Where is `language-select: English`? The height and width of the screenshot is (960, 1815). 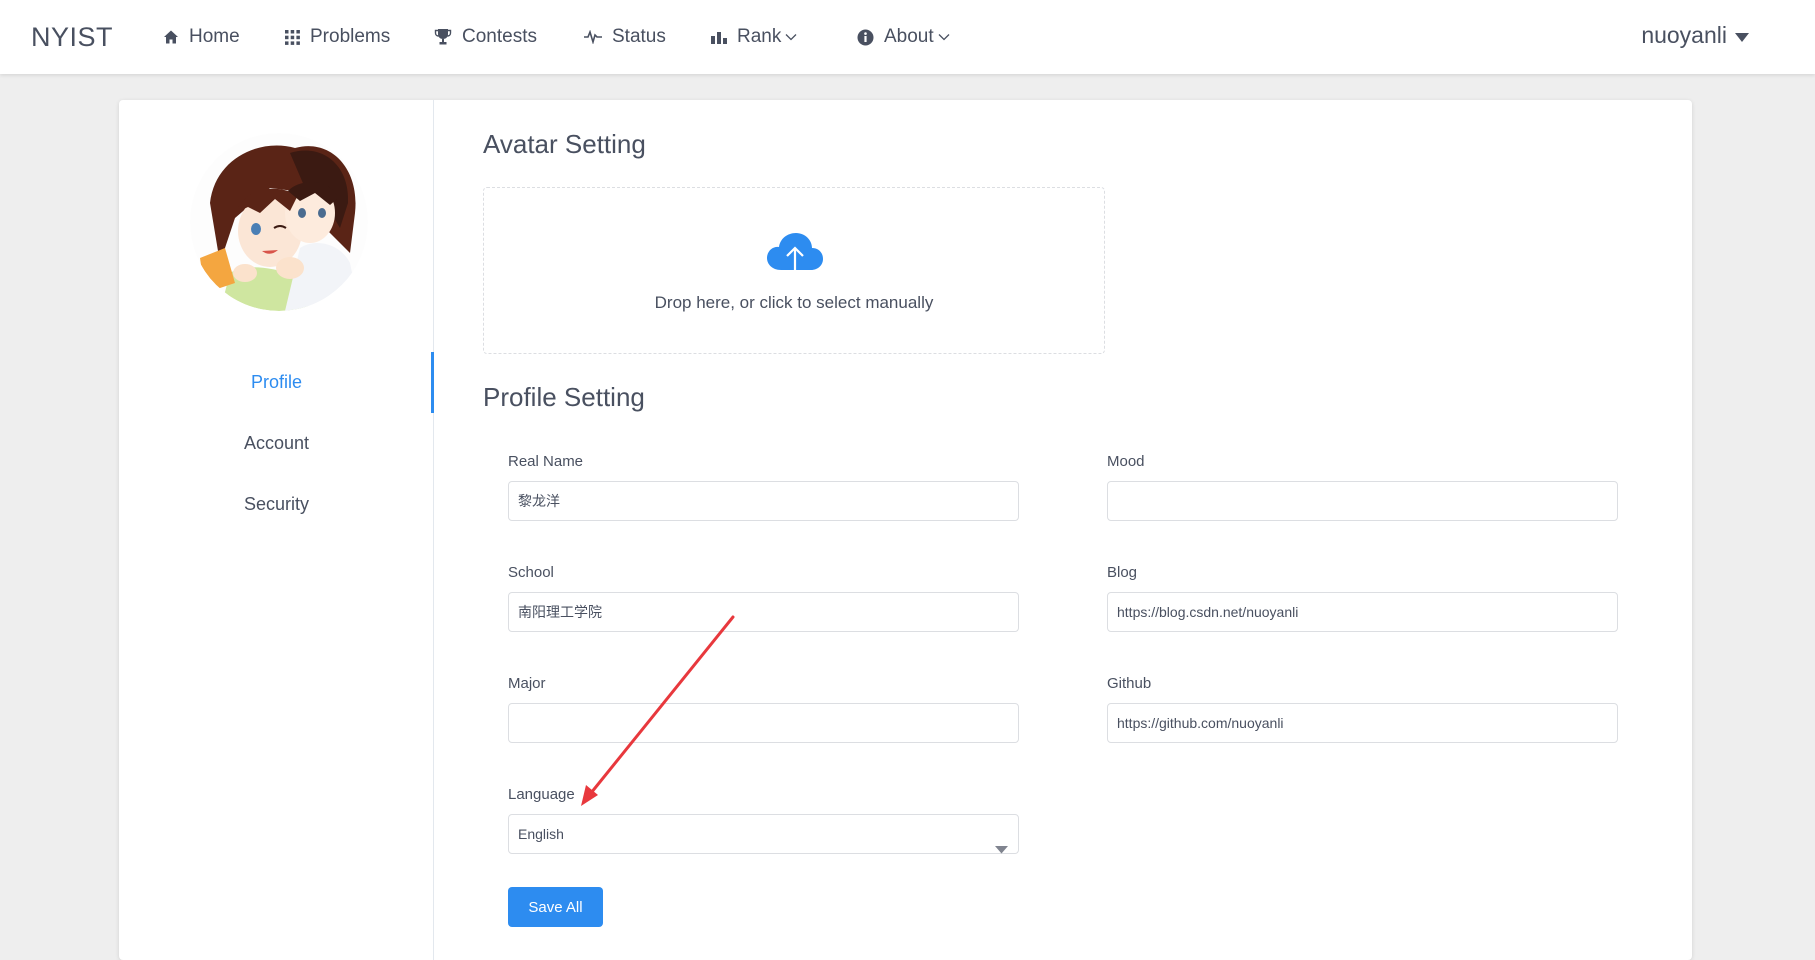 language-select: English is located at coordinates (763, 834).